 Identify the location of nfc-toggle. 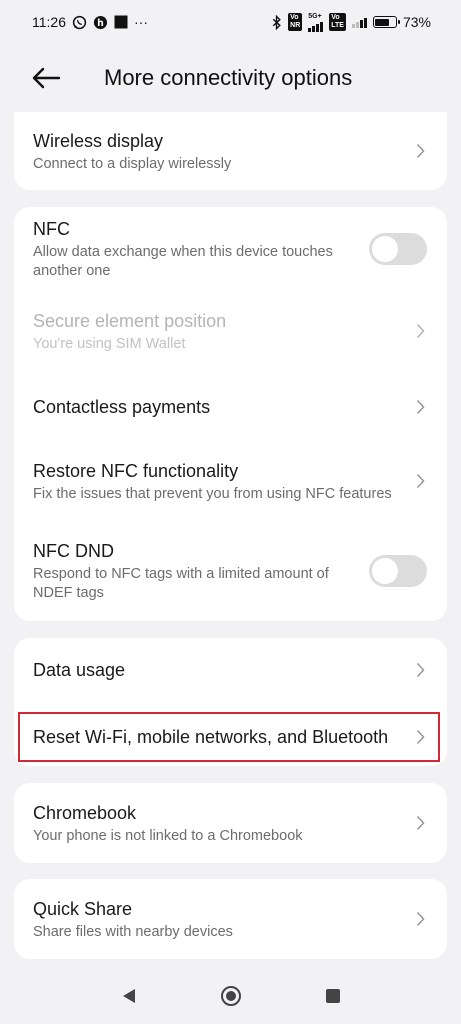
(398, 249).